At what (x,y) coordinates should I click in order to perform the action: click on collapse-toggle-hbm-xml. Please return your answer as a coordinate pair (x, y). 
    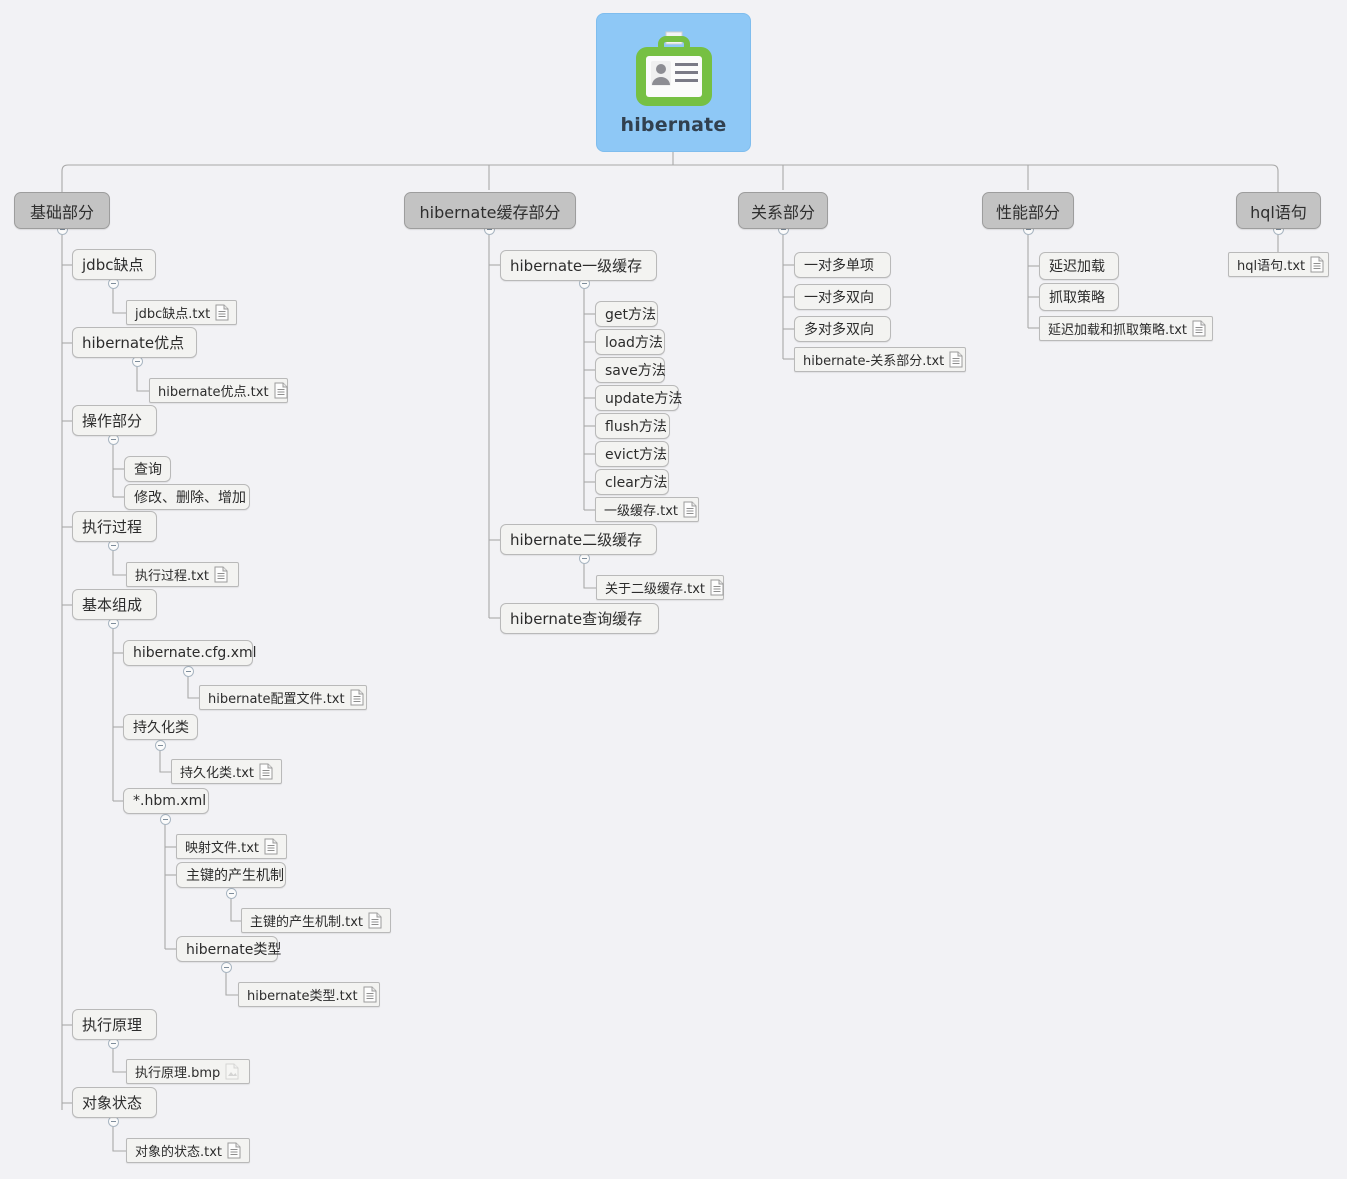
    Looking at the image, I should click on (165, 819).